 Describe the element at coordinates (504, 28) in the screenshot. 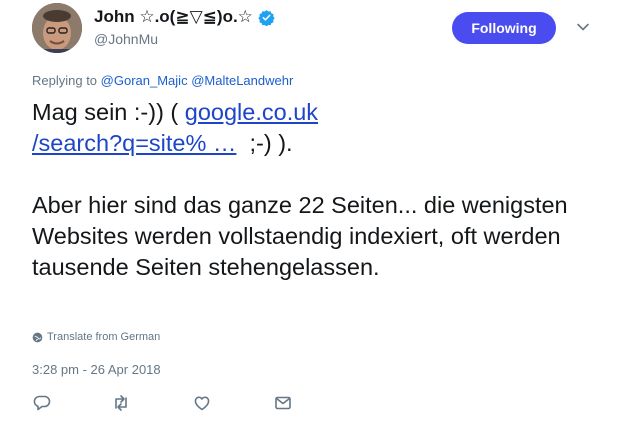

I see `following-button: Following` at that location.